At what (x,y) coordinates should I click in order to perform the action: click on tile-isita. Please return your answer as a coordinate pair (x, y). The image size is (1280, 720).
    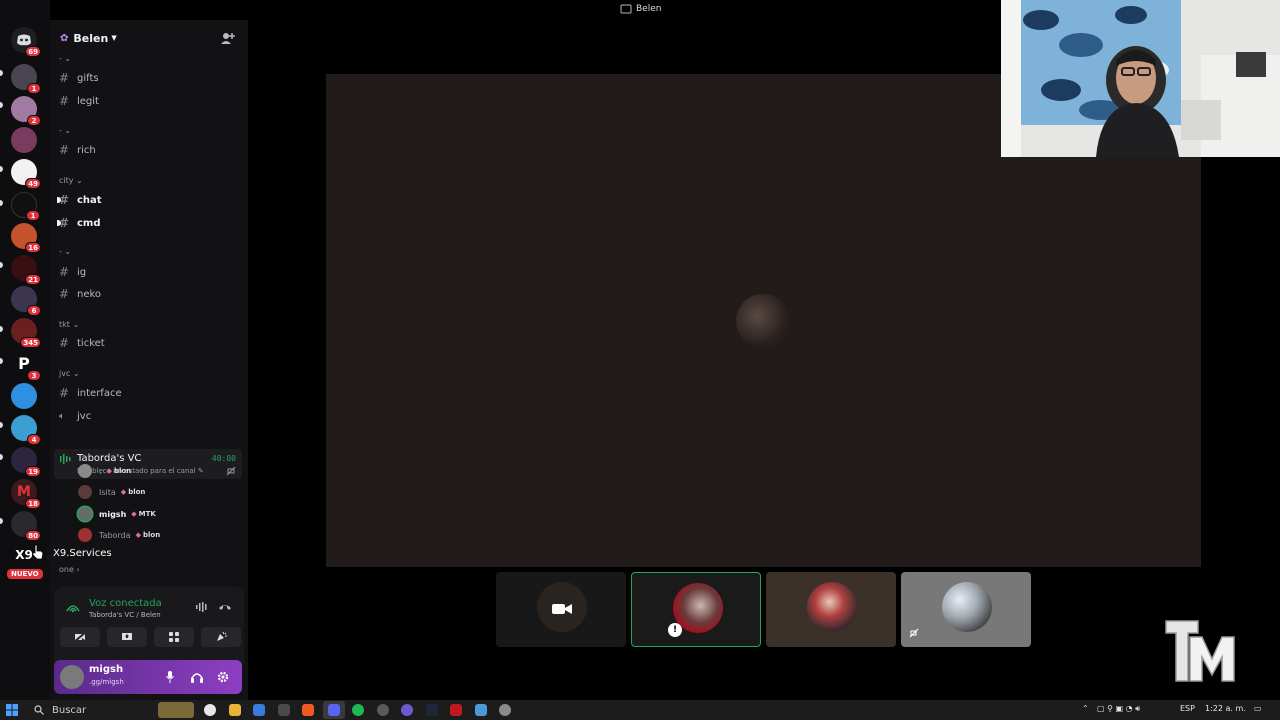
    Looking at the image, I should click on (831, 609).